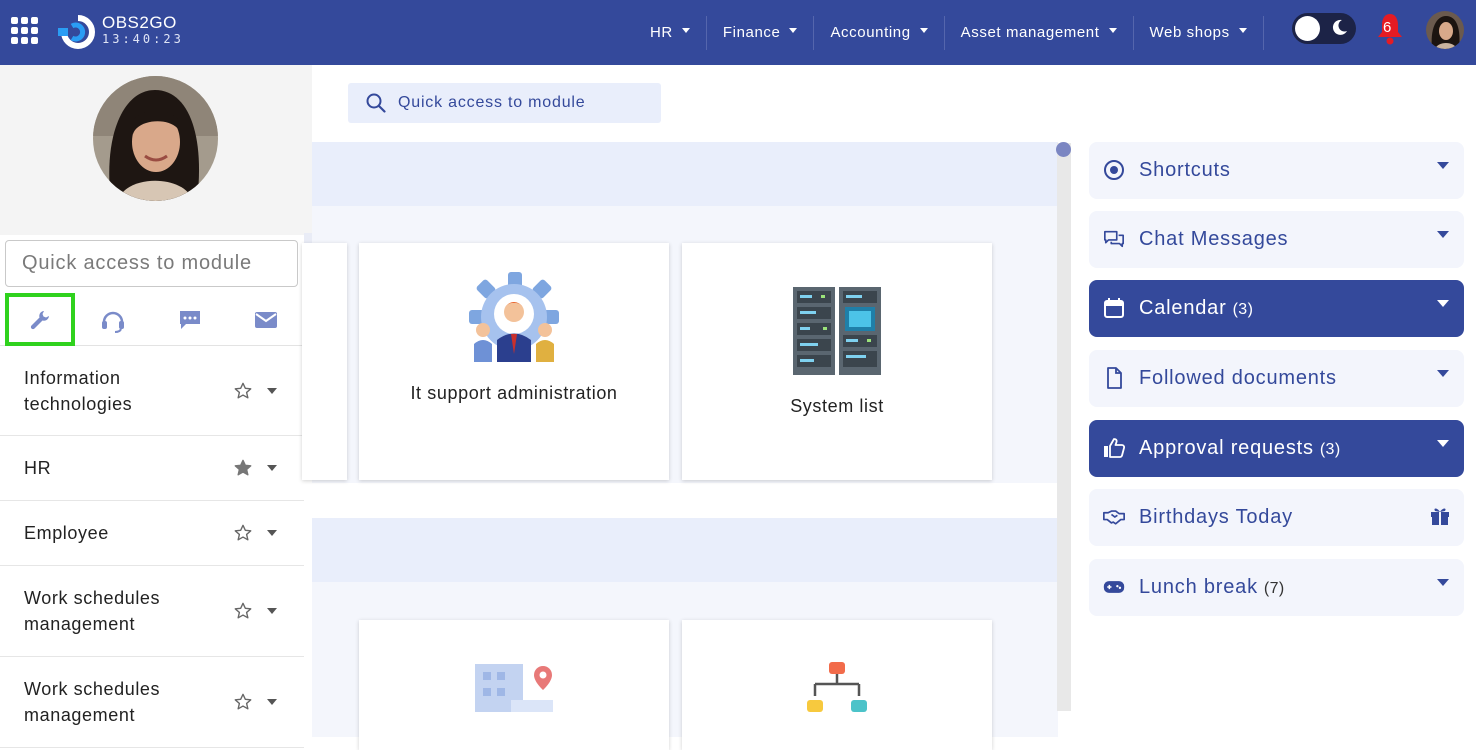  What do you see at coordinates (151, 263) in the screenshot?
I see `sidebar-search-input` at bounding box center [151, 263].